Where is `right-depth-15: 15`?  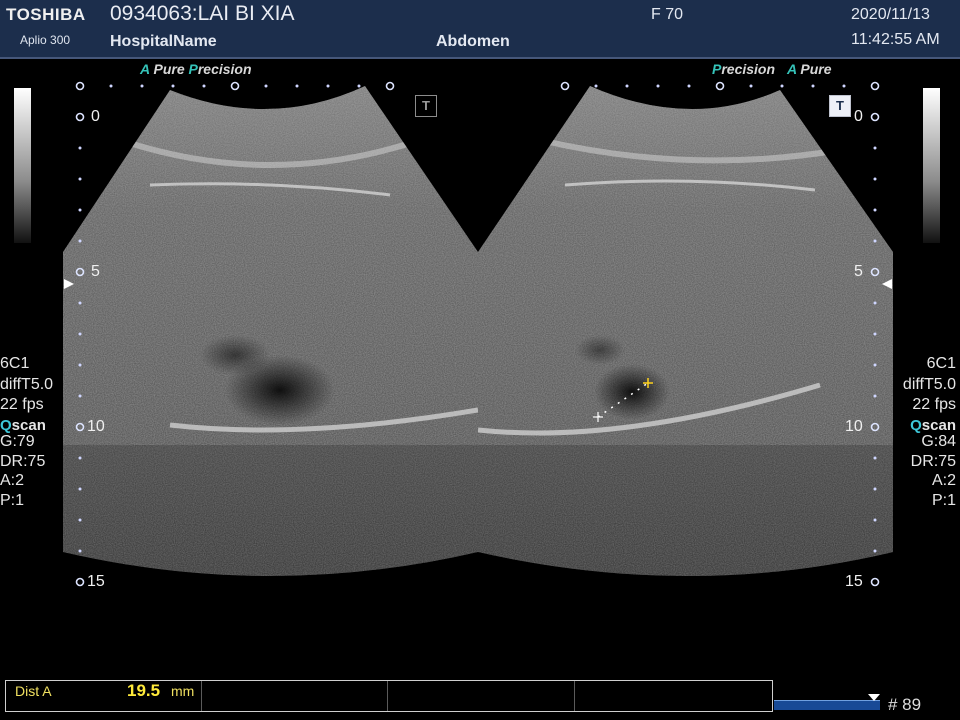 right-depth-15: 15 is located at coordinates (854, 581).